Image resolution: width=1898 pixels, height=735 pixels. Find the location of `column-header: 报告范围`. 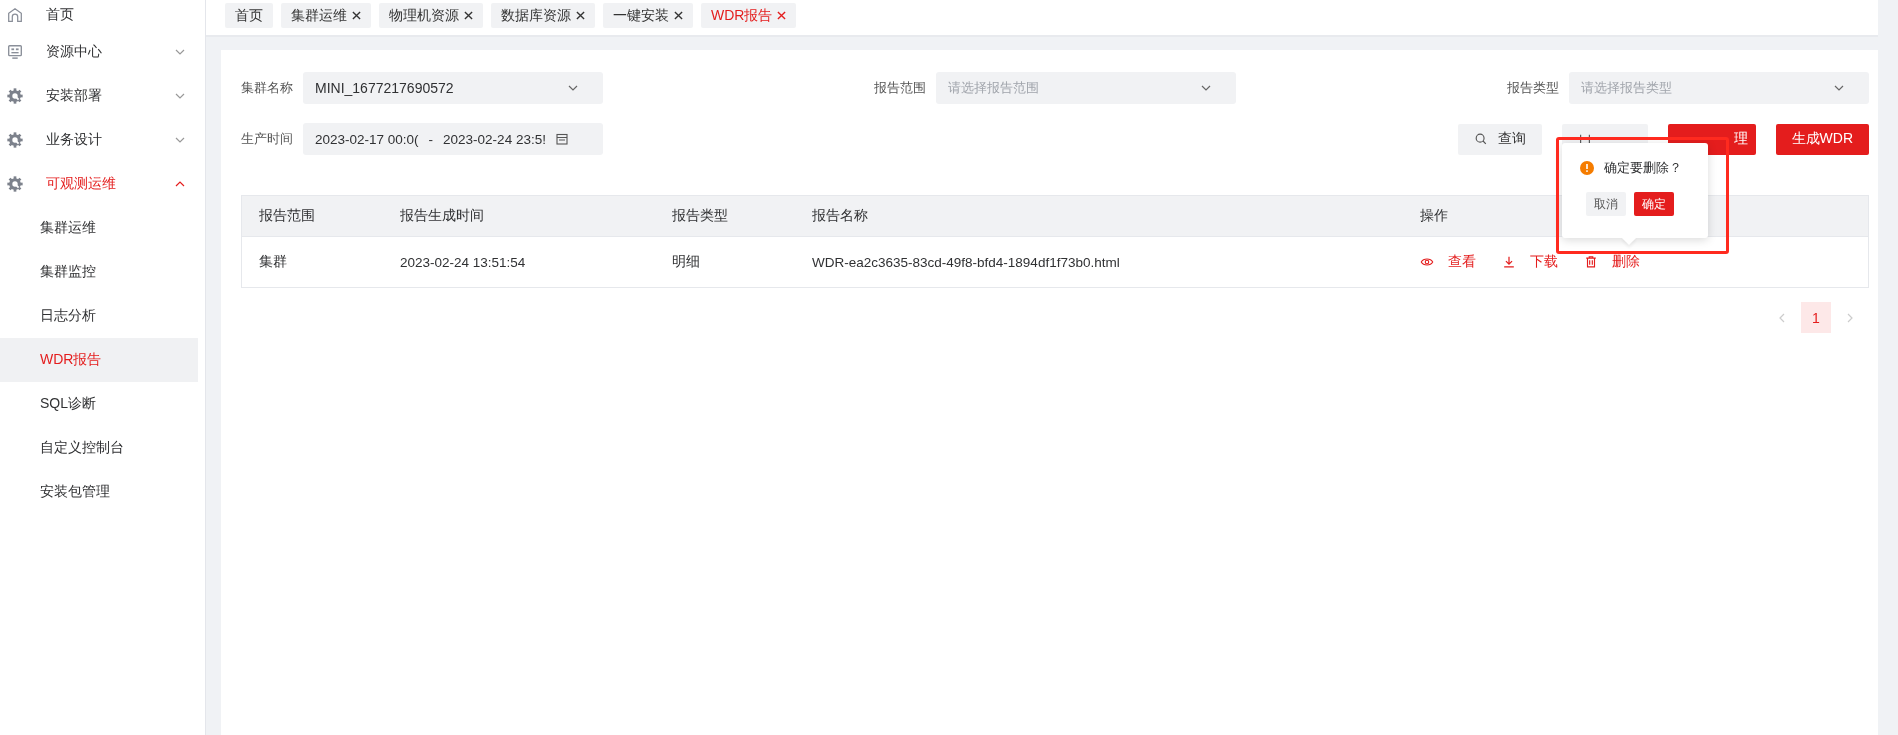

column-header: 报告范围 is located at coordinates (312, 216).